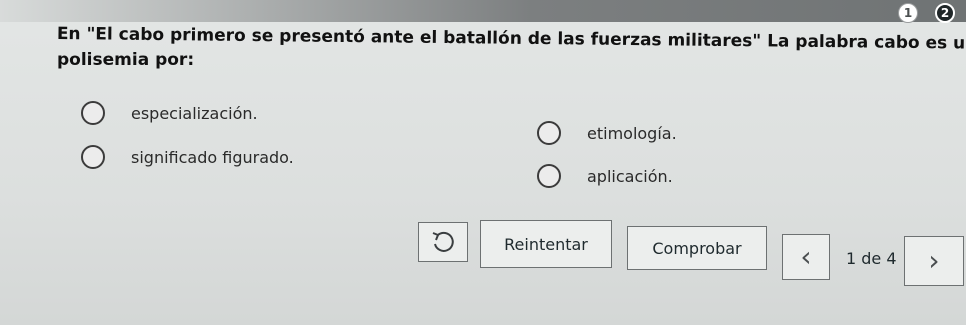 This screenshot has width=966, height=325. I want to click on previous-button: ‹, so click(806, 257).